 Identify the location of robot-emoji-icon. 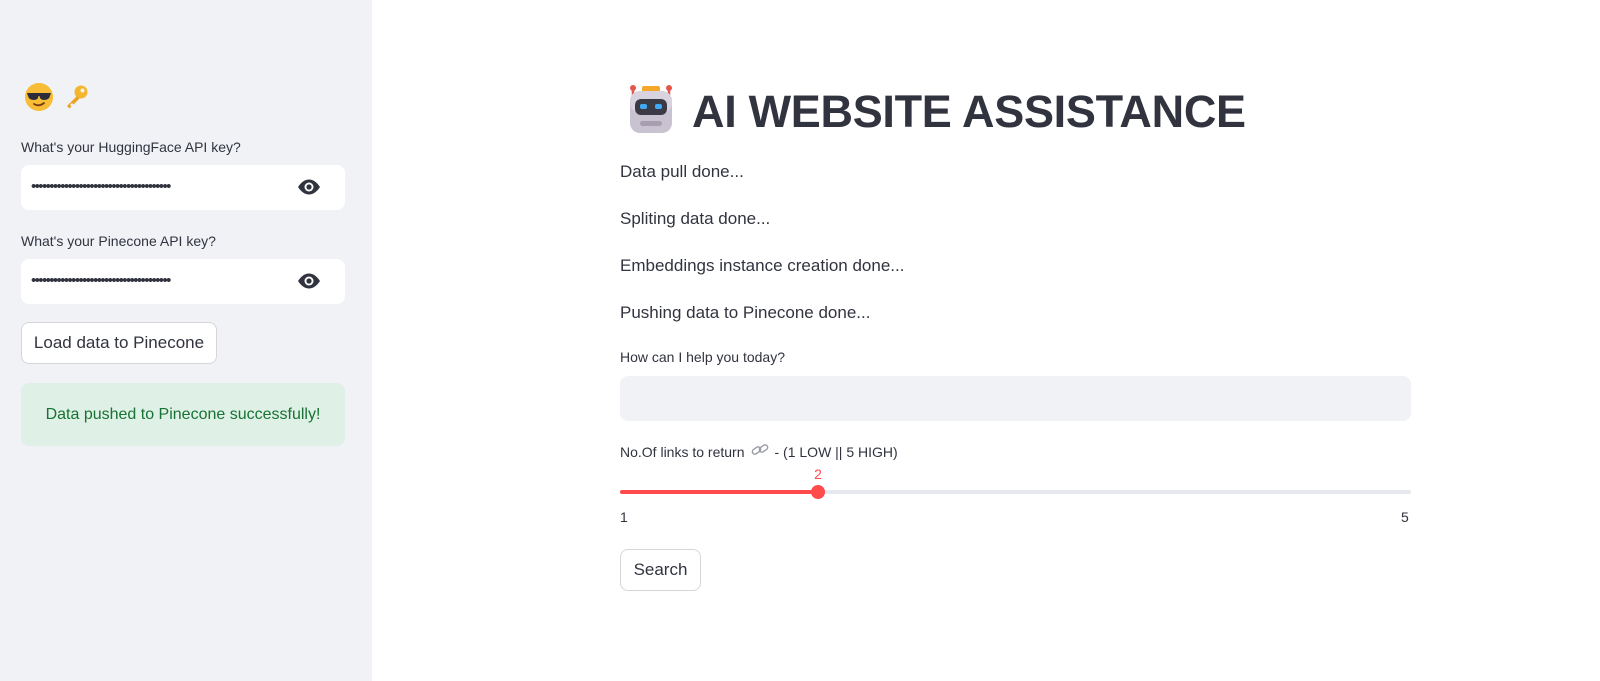
(651, 112).